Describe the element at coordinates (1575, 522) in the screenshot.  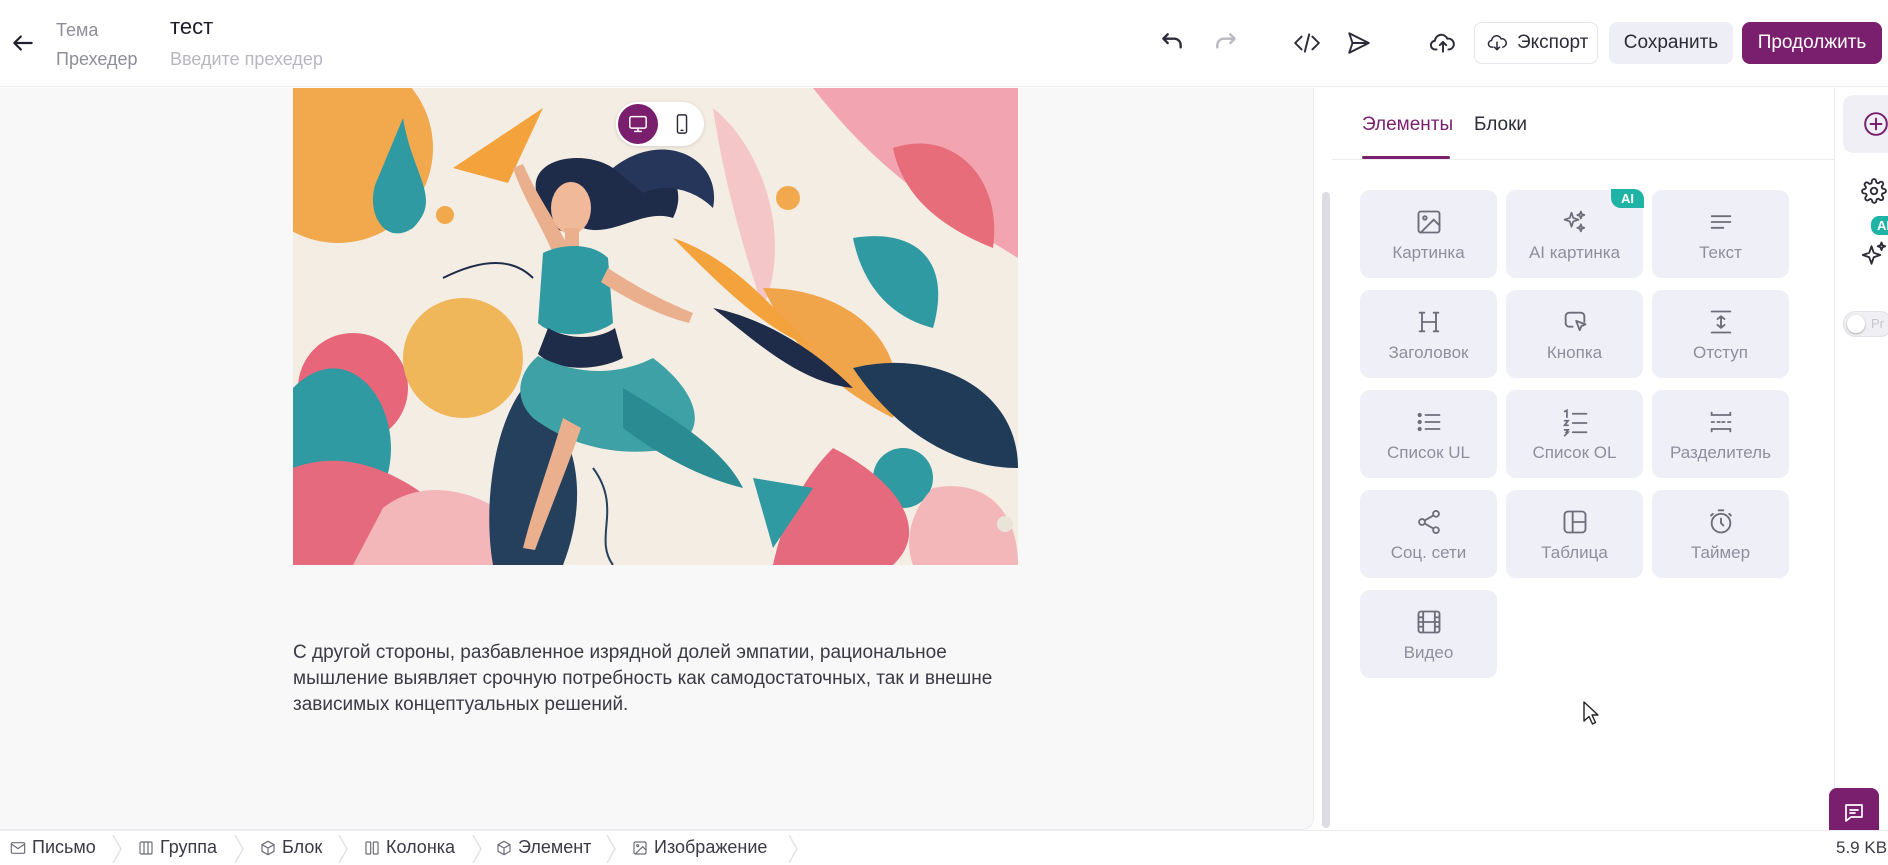
I see `table-icon` at that location.